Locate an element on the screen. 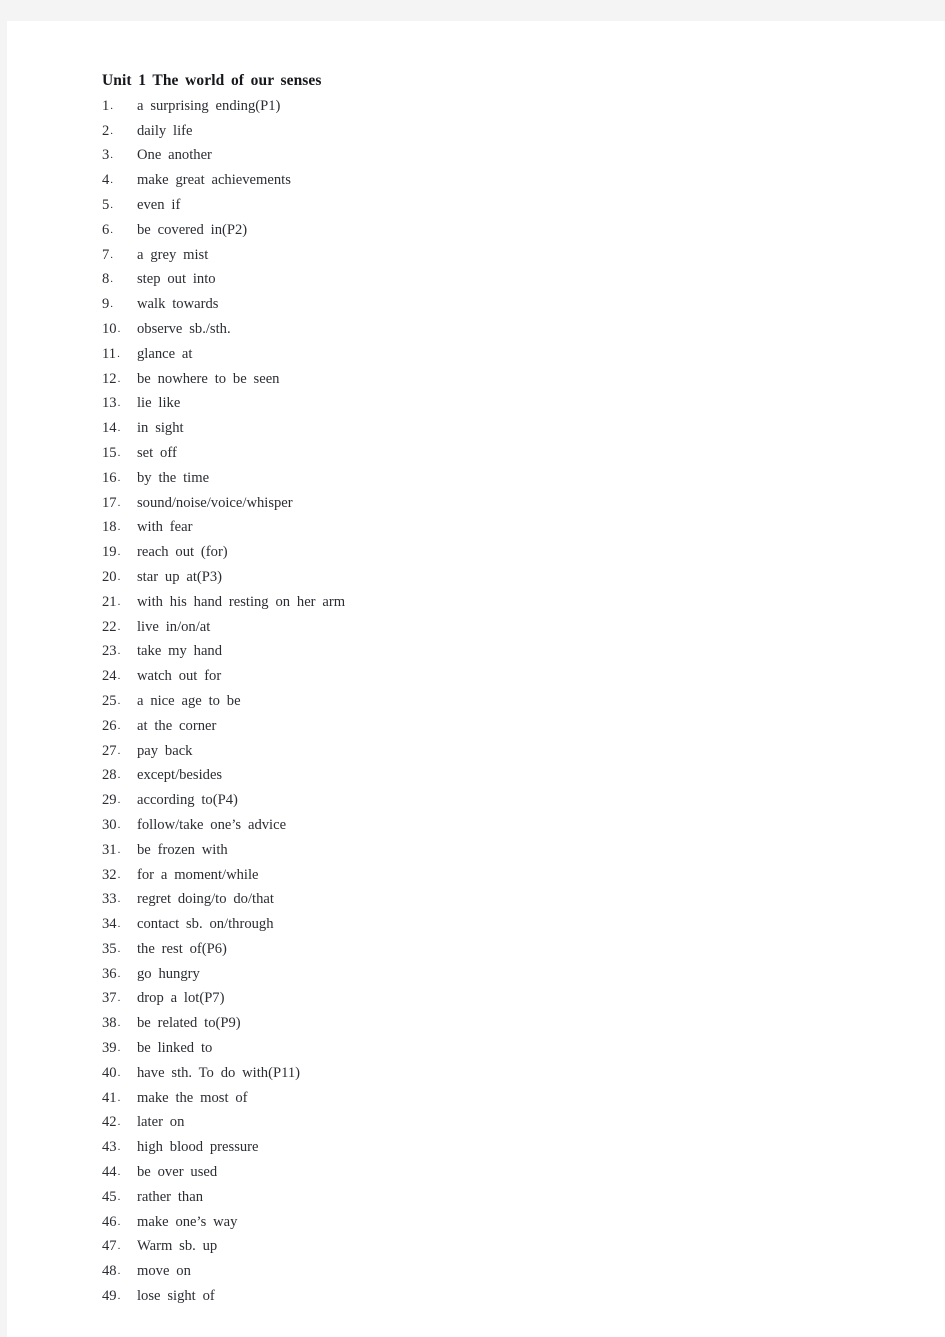 Image resolution: width=945 pixels, height=1337 pixels. list-item-text: live in/on/at is located at coordinates (174, 626).